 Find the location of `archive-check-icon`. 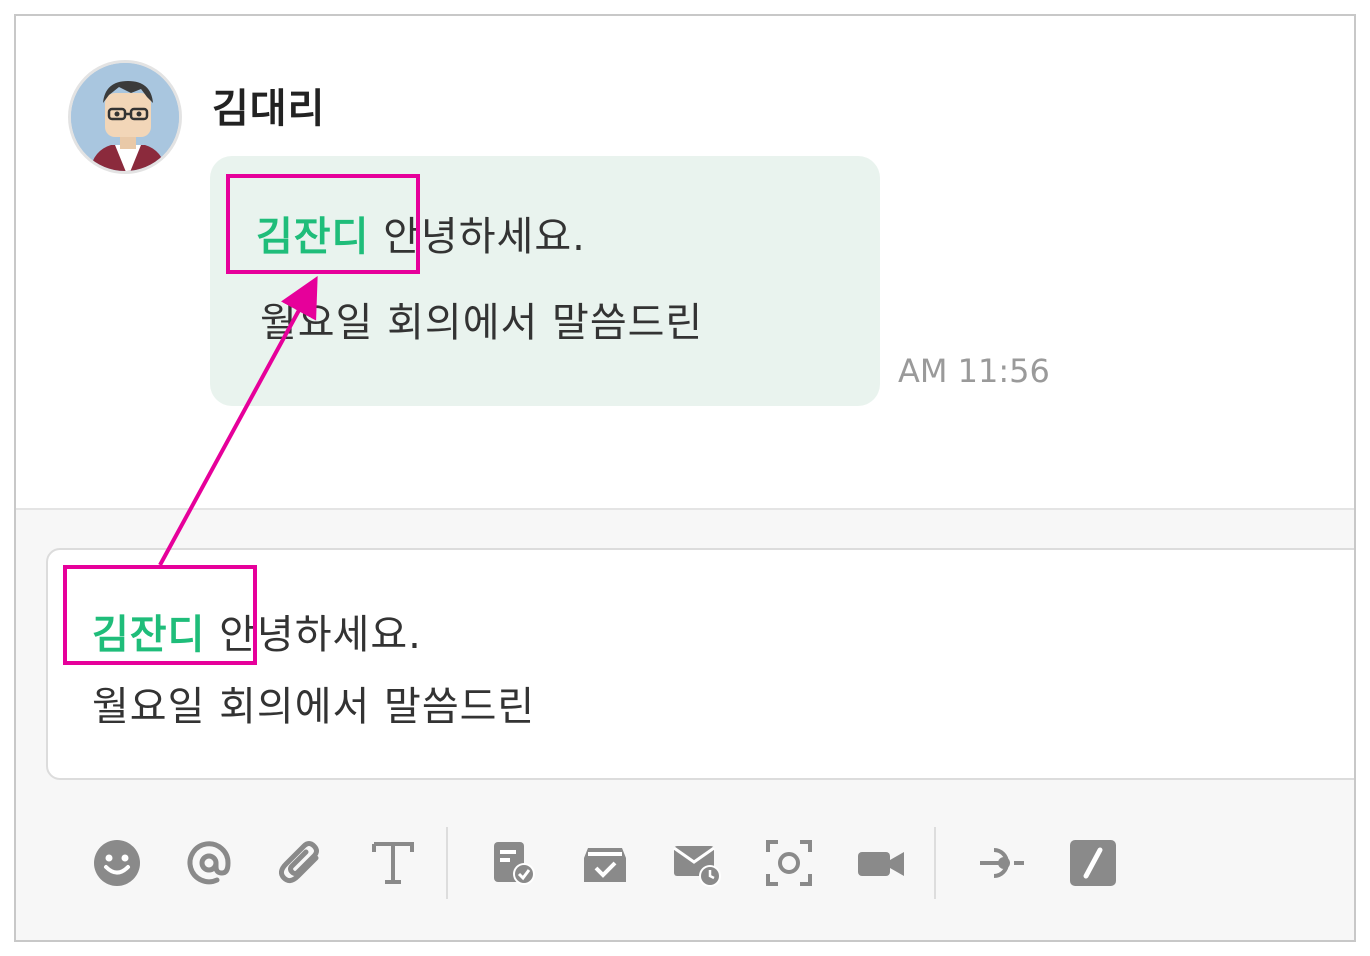

archive-check-icon is located at coordinates (605, 863).